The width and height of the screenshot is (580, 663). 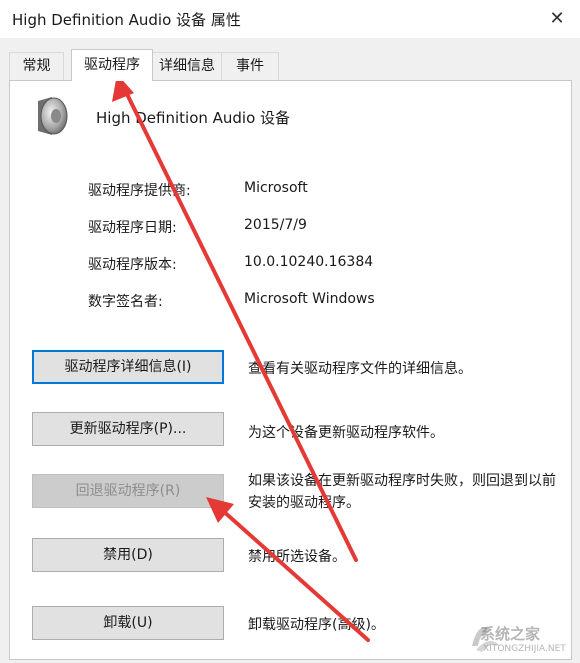 I want to click on close-icon: ✕, so click(x=557, y=19).